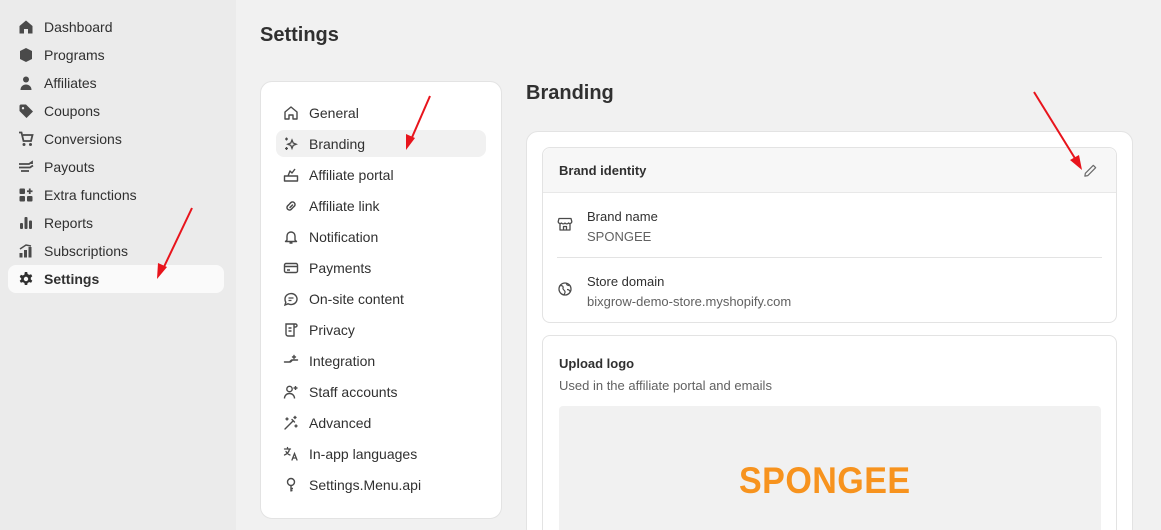 The image size is (1161, 530). I want to click on settings-menu-notification: Notification, so click(381, 236).